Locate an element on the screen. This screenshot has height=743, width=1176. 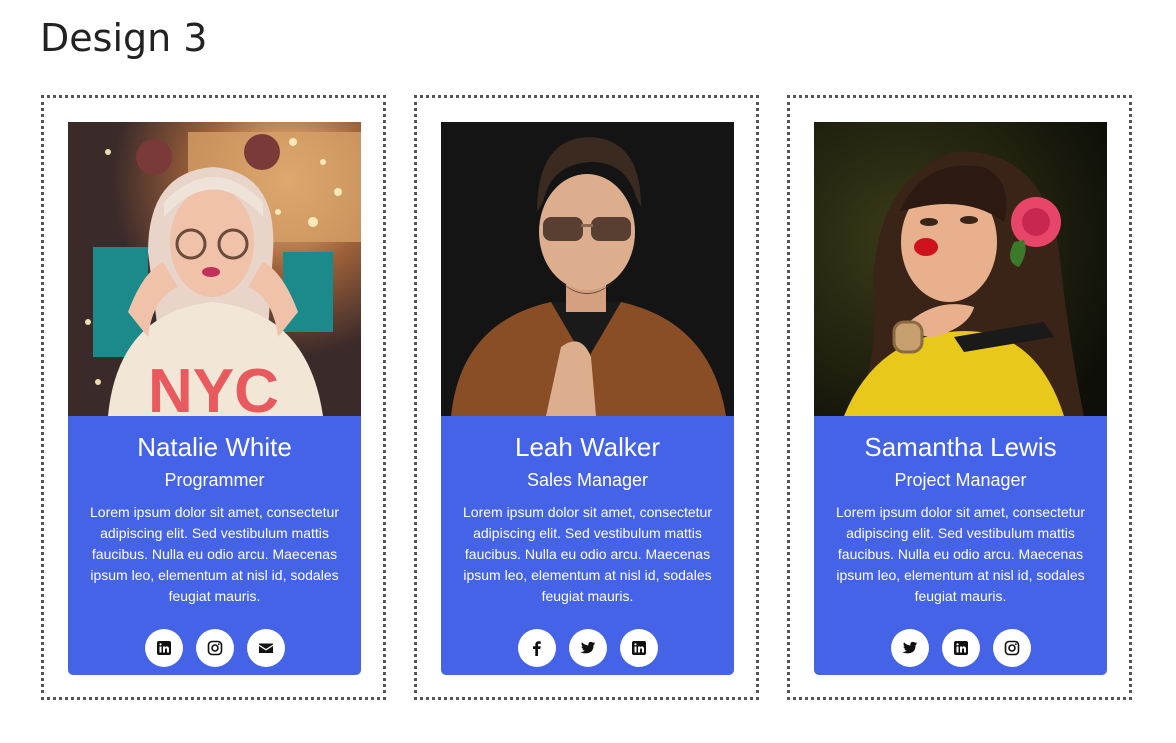
person-role: Programmer is located at coordinates (214, 480).